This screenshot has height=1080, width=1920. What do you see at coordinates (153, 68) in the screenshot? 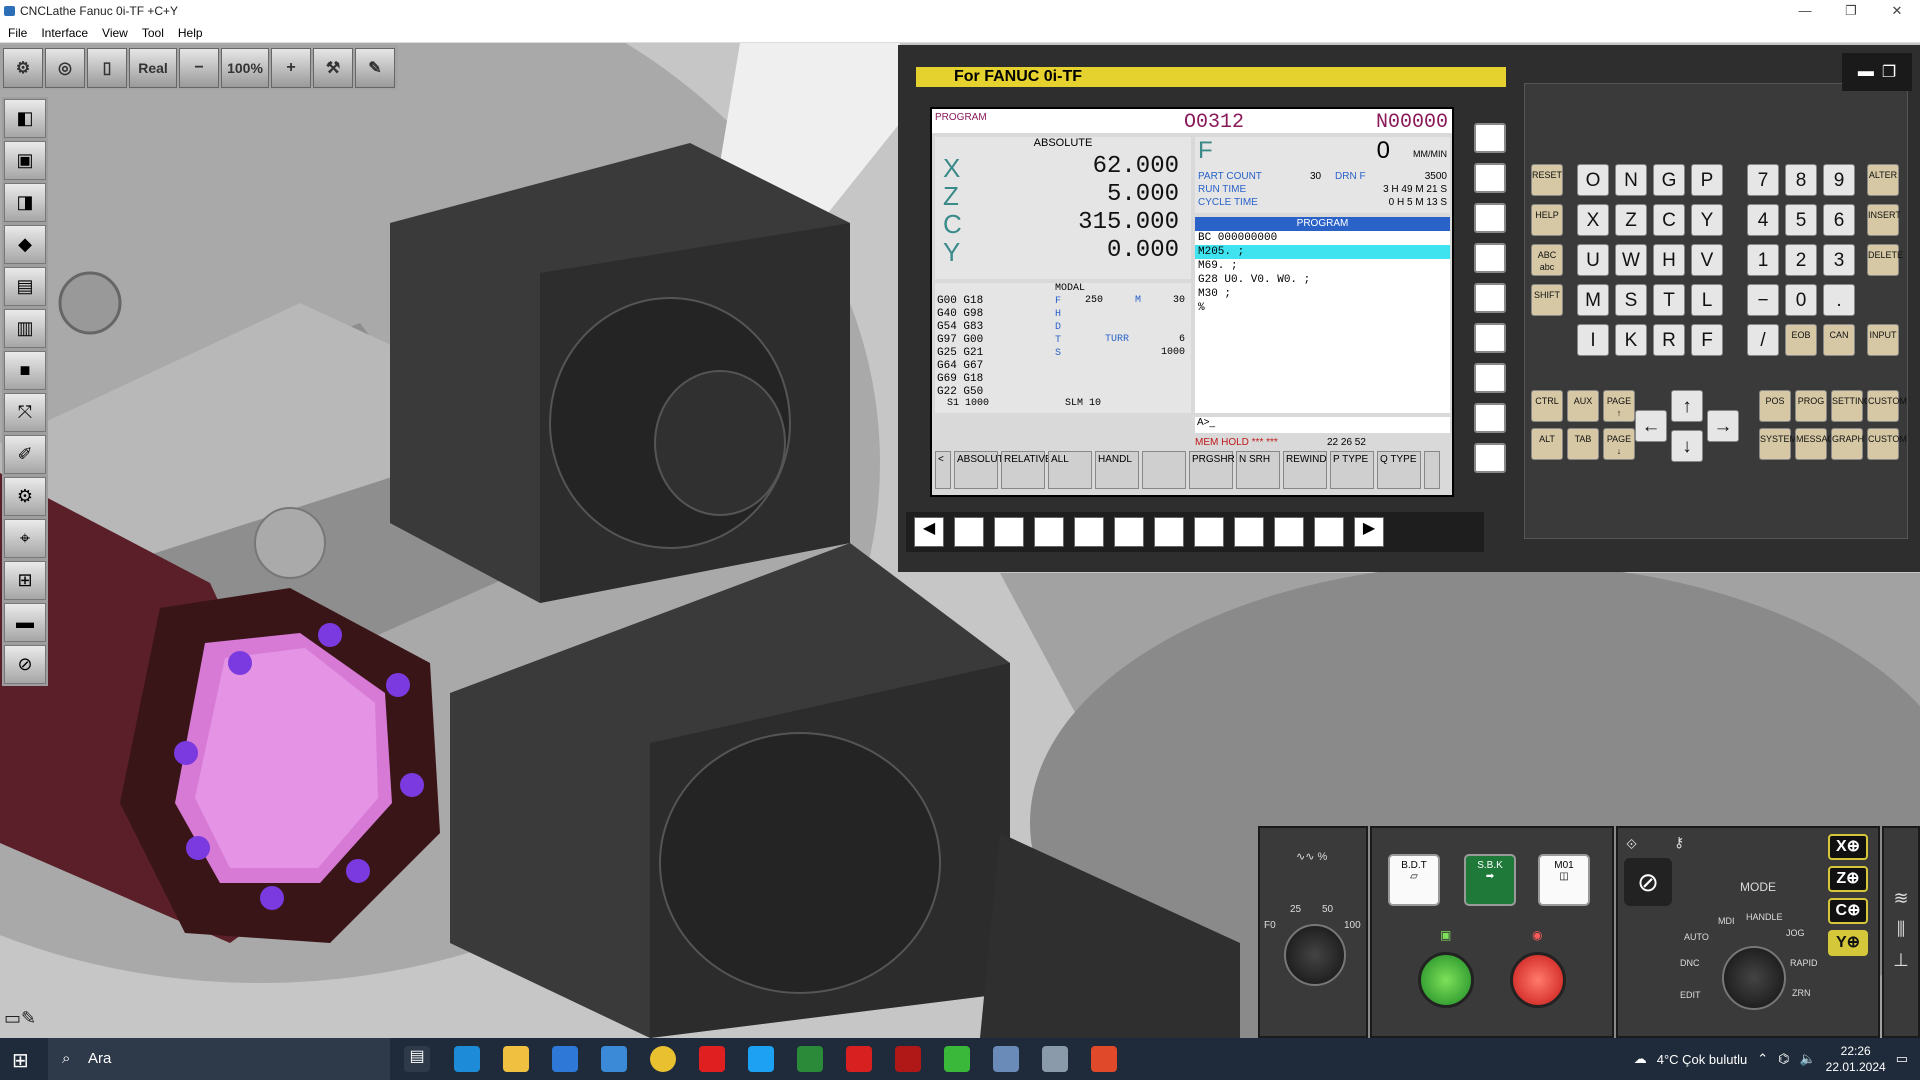
I see `real-button: Real` at bounding box center [153, 68].